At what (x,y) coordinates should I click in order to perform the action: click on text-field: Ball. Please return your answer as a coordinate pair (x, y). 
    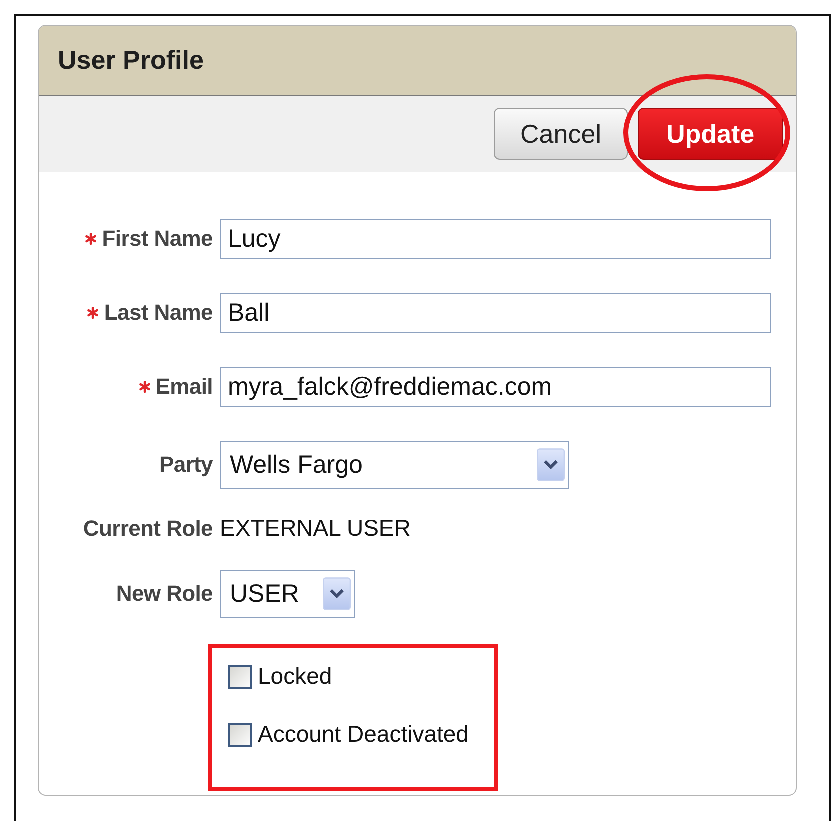
    Looking at the image, I should click on (495, 313).